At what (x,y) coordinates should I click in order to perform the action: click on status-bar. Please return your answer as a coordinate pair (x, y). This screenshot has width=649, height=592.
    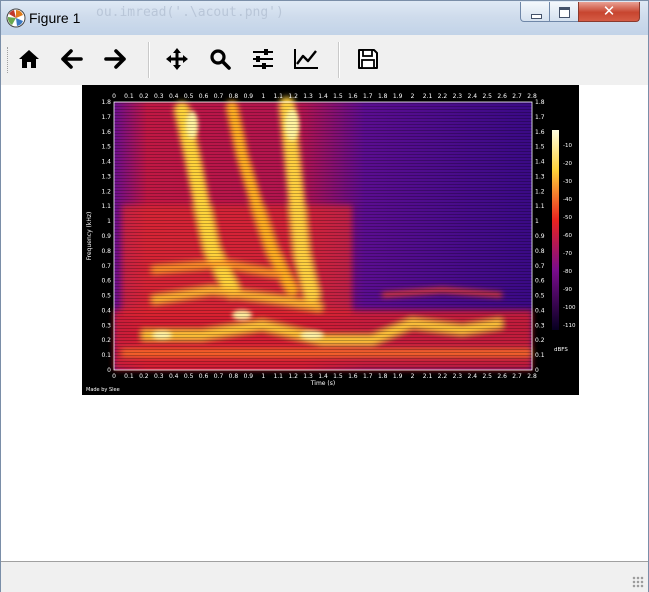
    Looking at the image, I should click on (324, 576).